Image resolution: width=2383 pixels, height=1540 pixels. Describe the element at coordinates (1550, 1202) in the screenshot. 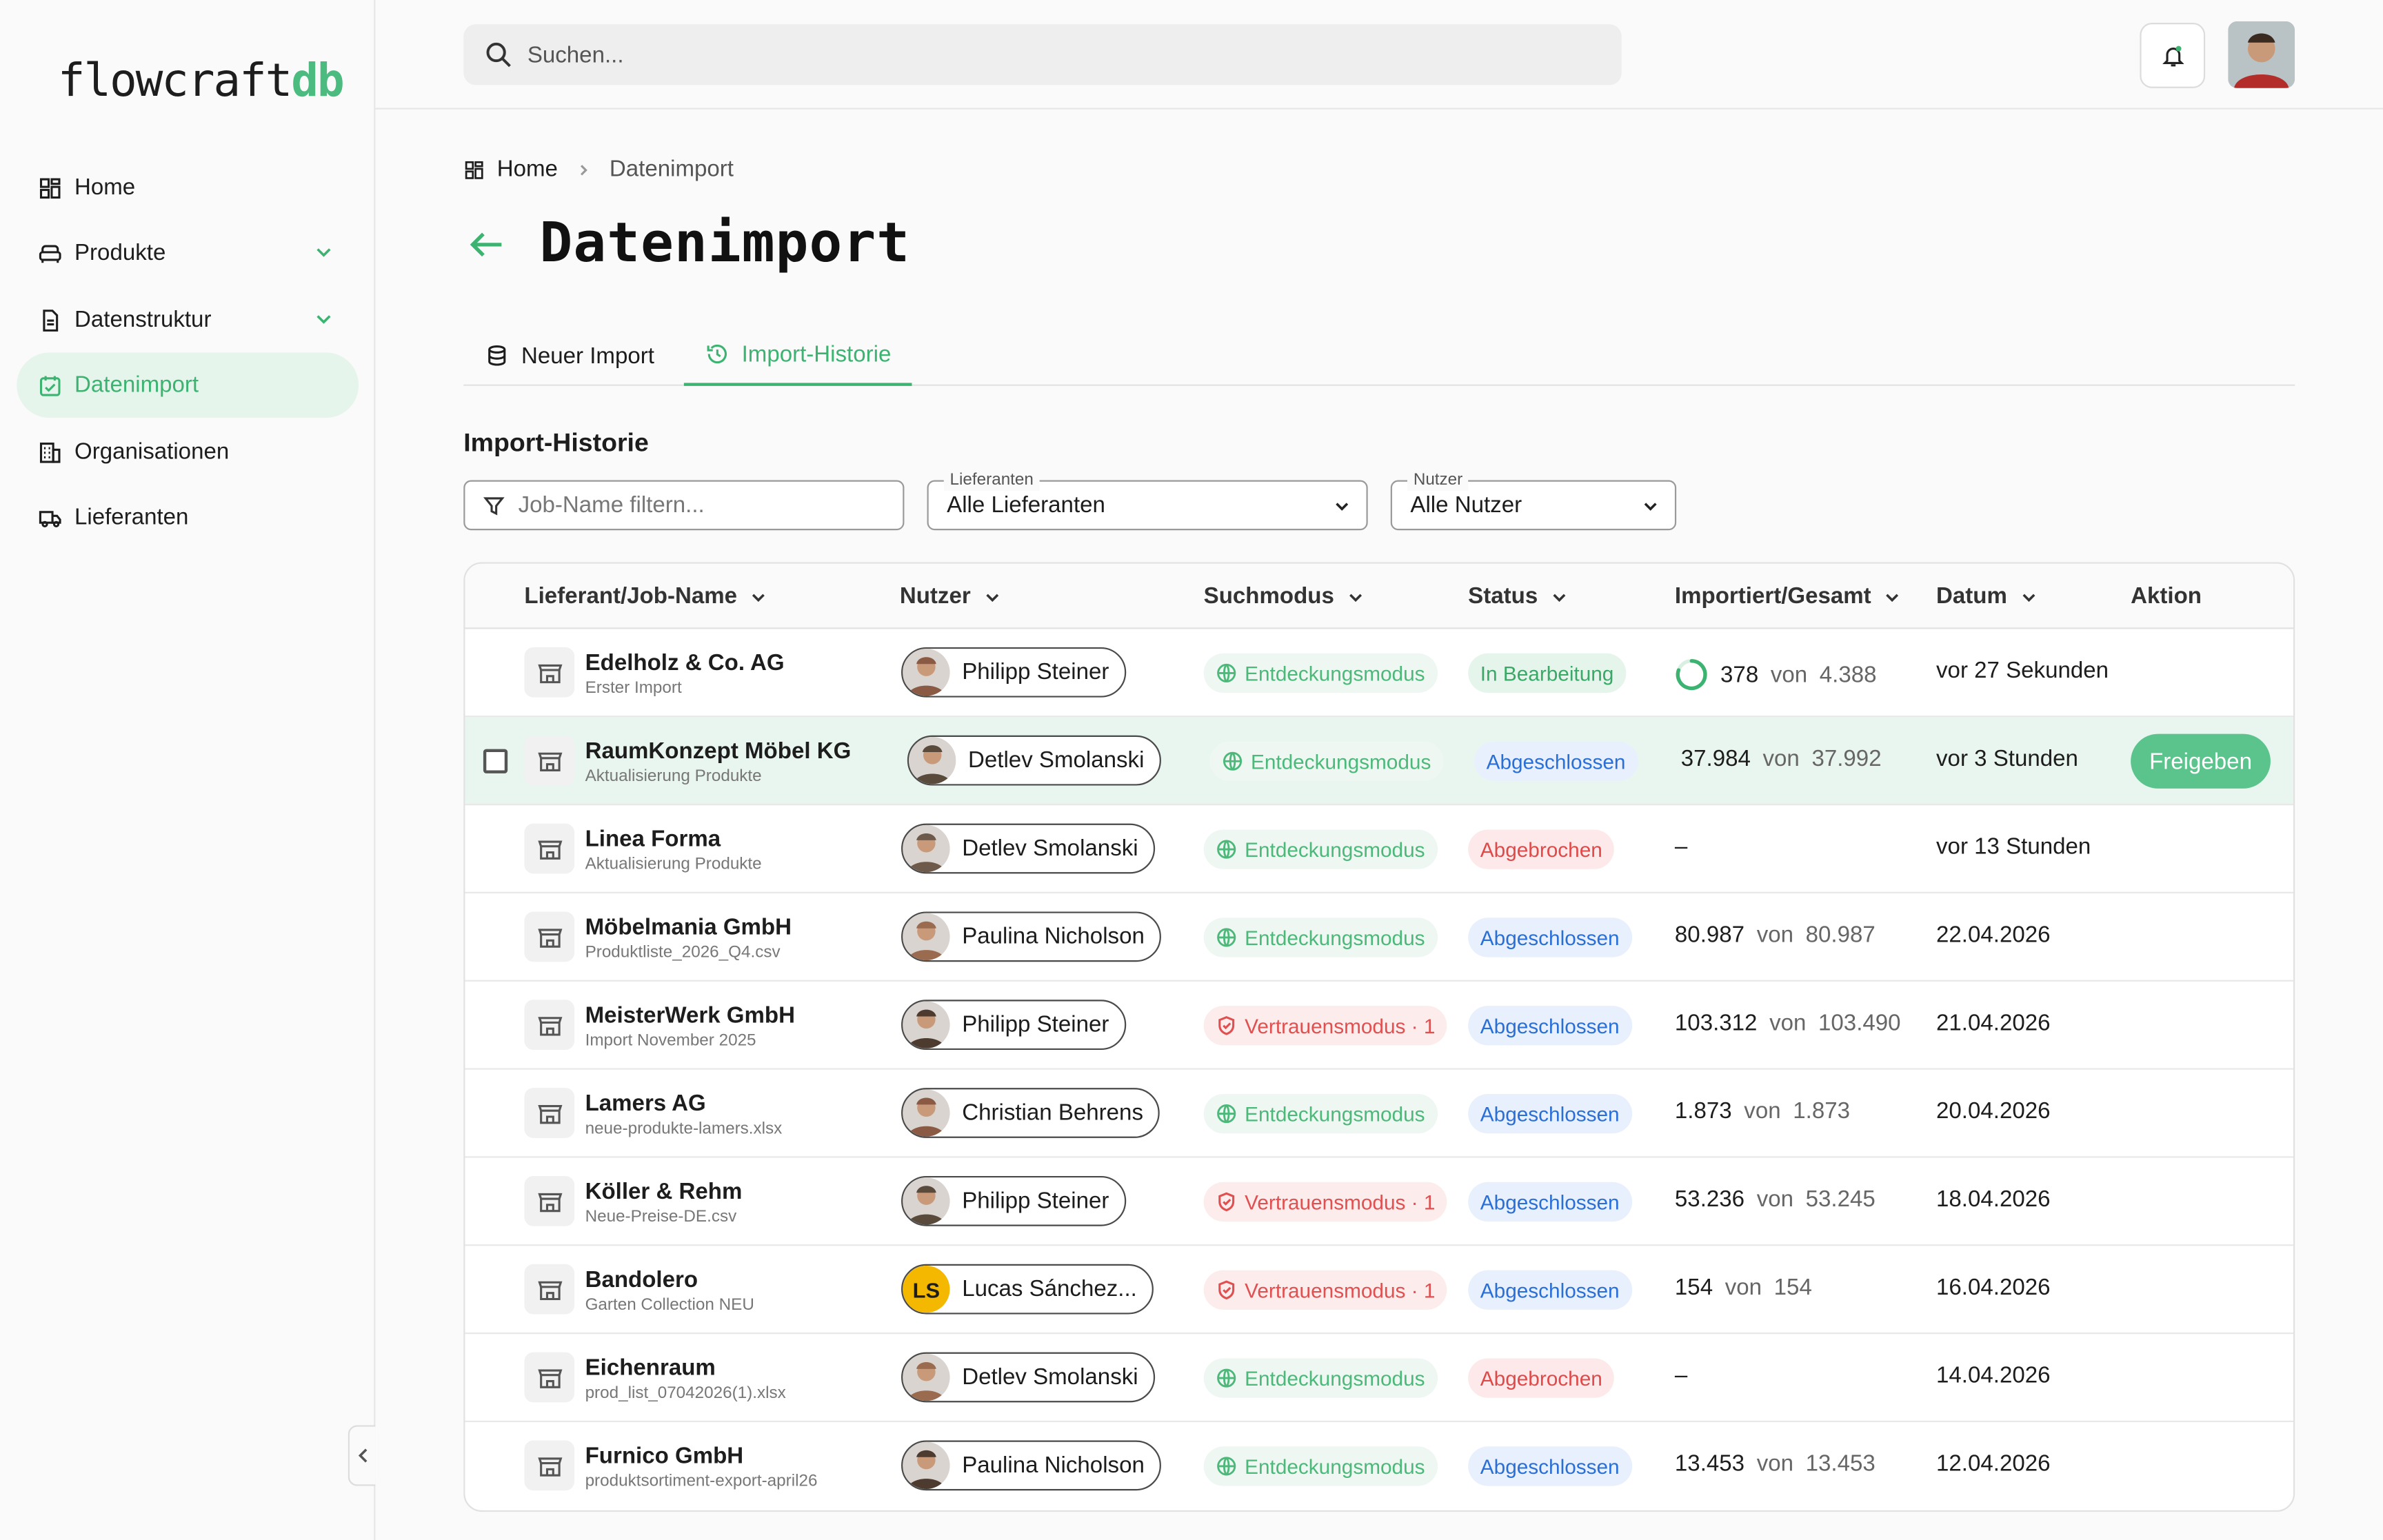

I see `status-badge: Abgeschlossen` at that location.